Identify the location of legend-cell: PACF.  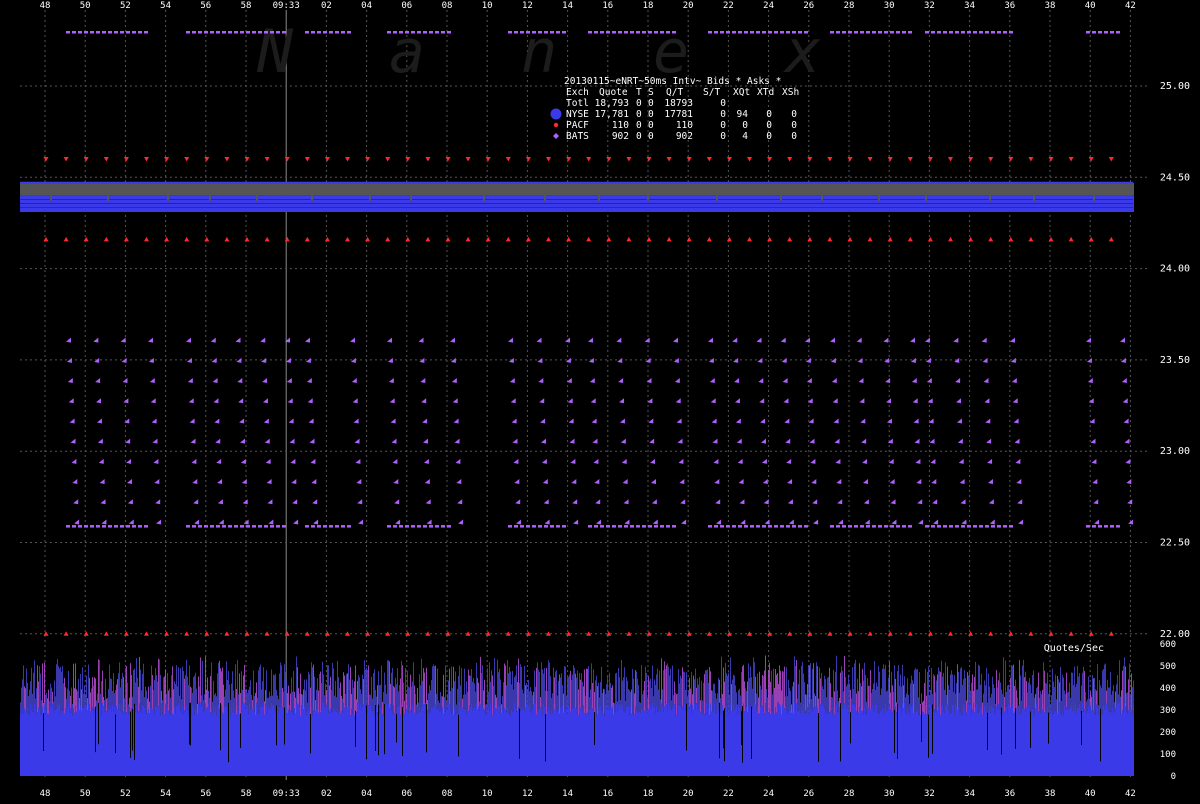
(577, 125).